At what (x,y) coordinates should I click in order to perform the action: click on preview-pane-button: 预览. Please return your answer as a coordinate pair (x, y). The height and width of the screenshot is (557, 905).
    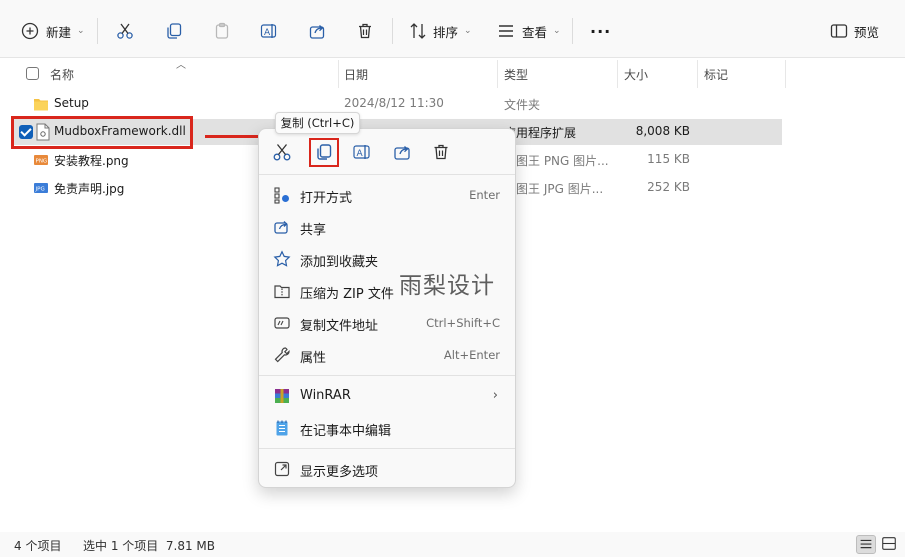
    Looking at the image, I should click on (854, 31).